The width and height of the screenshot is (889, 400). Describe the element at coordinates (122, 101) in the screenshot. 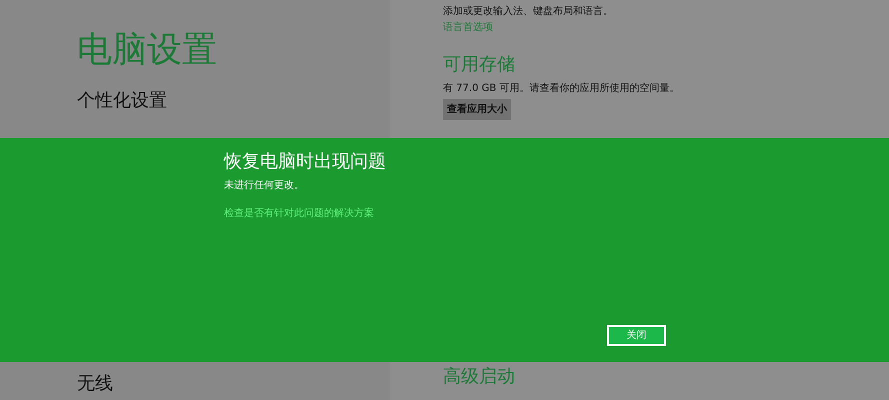

I see `sidebar-item: 个性化设置` at that location.